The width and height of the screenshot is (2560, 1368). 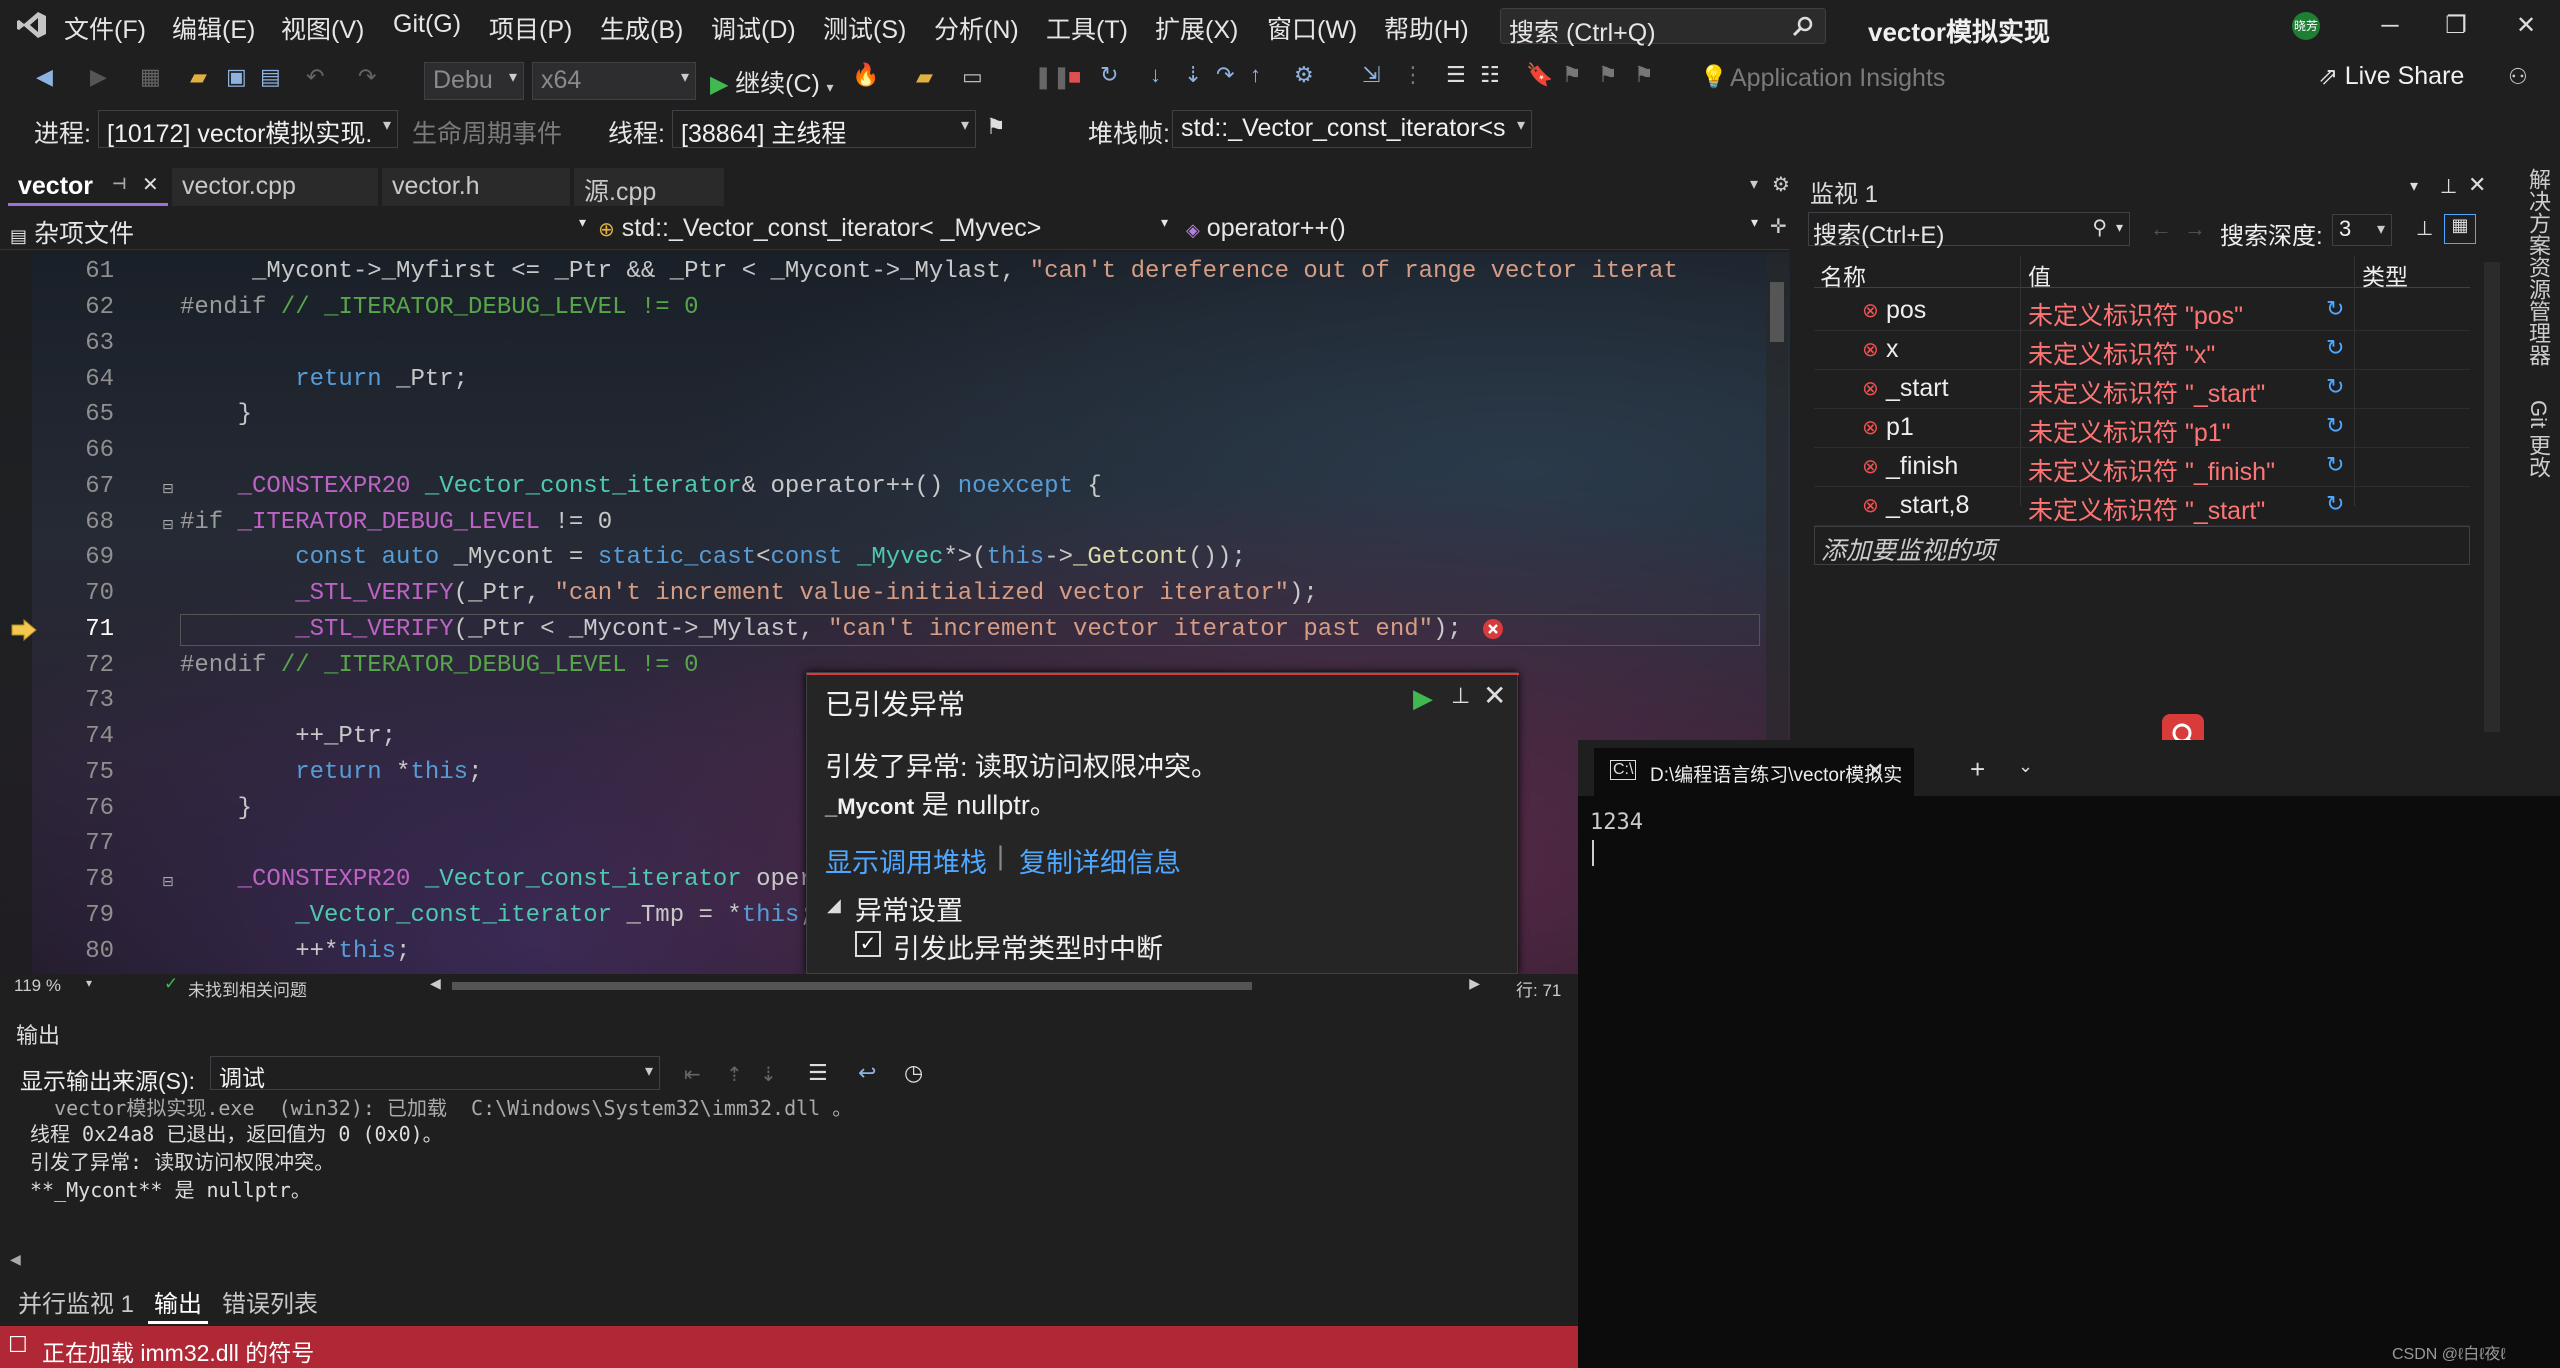 What do you see at coordinates (1474, 230) in the screenshot?
I see `member-dropdown: ◈ operator++() ▾` at bounding box center [1474, 230].